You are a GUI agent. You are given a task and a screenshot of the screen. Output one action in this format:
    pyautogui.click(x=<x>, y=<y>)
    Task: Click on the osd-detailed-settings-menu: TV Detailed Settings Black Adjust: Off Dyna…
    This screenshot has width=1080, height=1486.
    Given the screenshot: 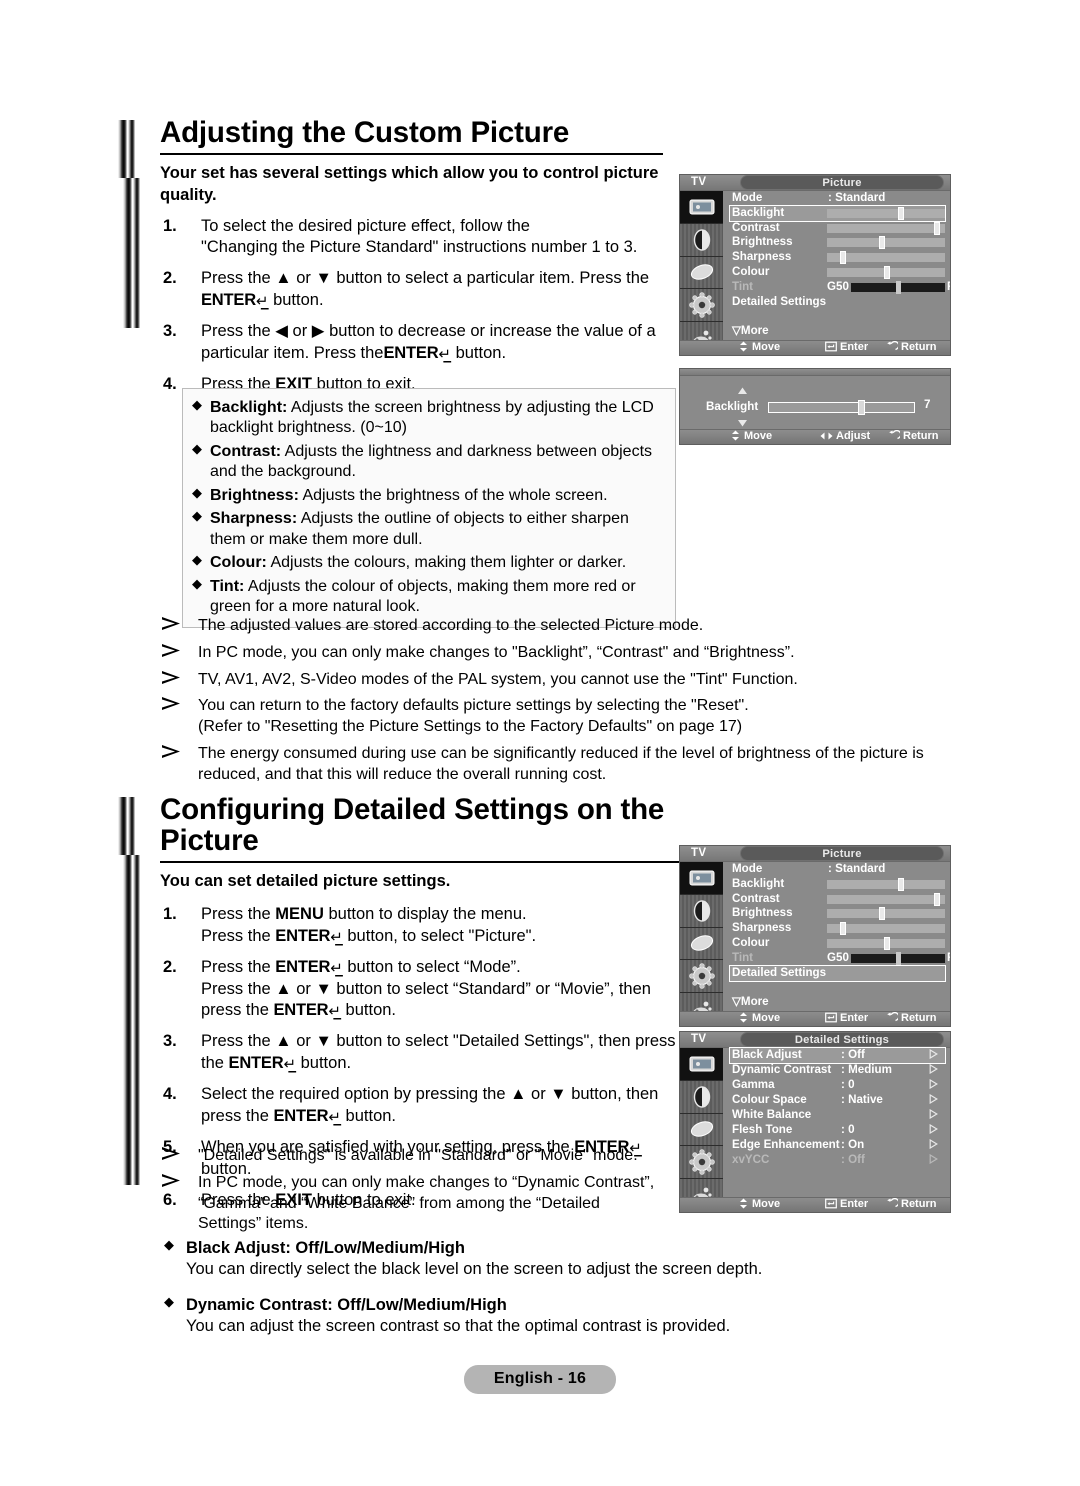 What is the action you would take?
    pyautogui.click(x=815, y=1122)
    